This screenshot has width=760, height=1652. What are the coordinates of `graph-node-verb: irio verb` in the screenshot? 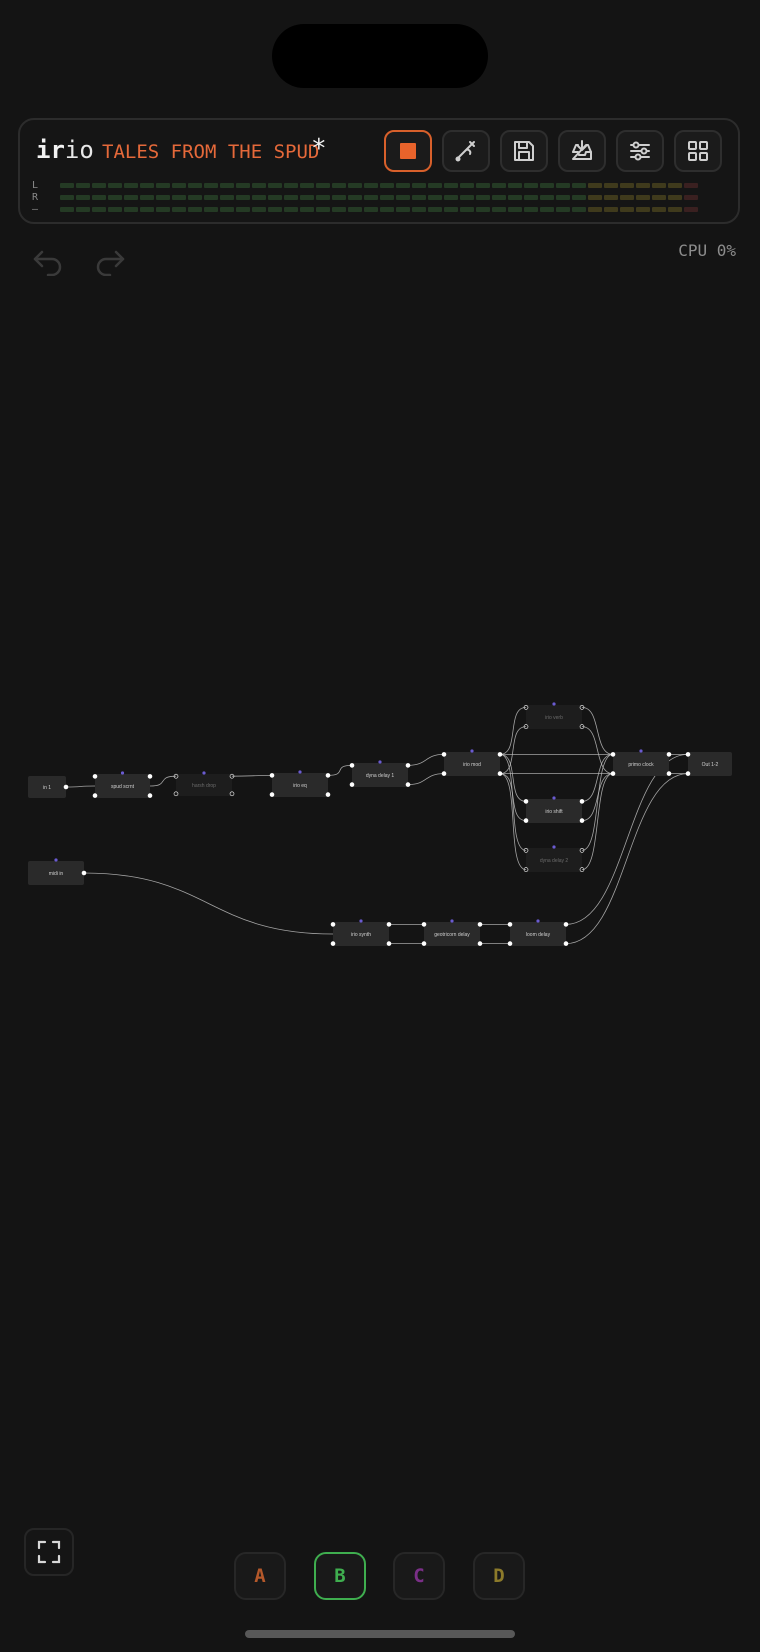 It's located at (554, 715).